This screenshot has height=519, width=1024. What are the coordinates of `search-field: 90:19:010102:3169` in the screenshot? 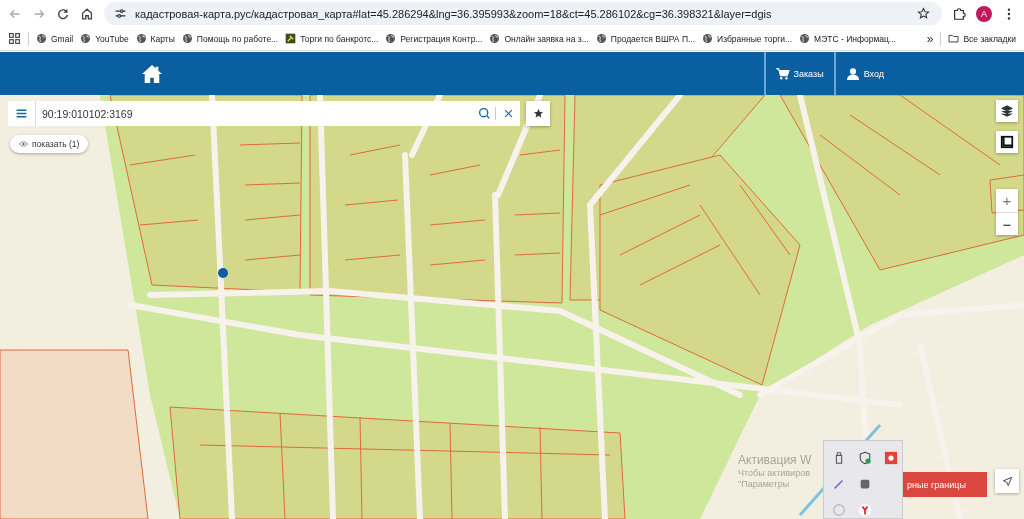 It's located at (254, 113).